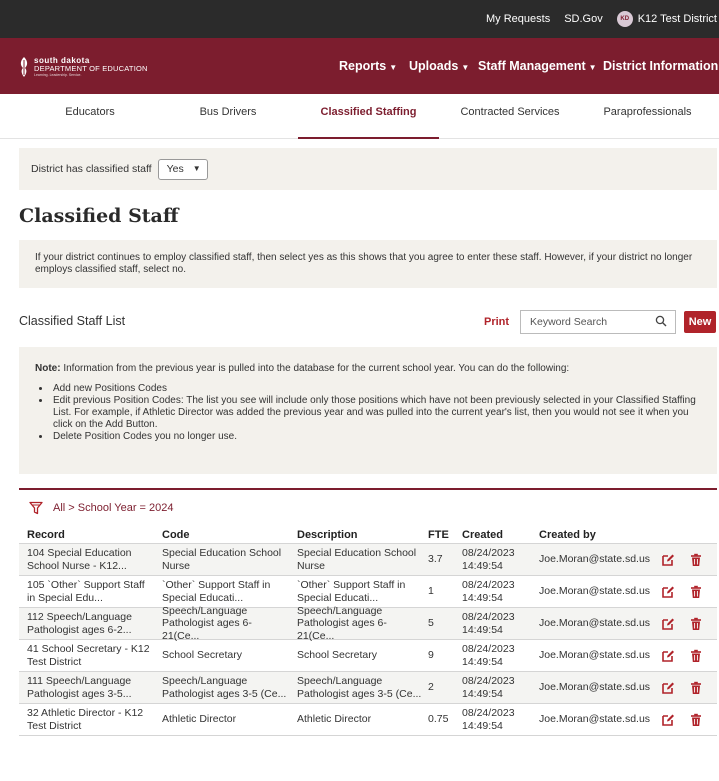 The width and height of the screenshot is (719, 781). What do you see at coordinates (368, 508) in the screenshot?
I see `filter-bar: All > School Year = 2024` at bounding box center [368, 508].